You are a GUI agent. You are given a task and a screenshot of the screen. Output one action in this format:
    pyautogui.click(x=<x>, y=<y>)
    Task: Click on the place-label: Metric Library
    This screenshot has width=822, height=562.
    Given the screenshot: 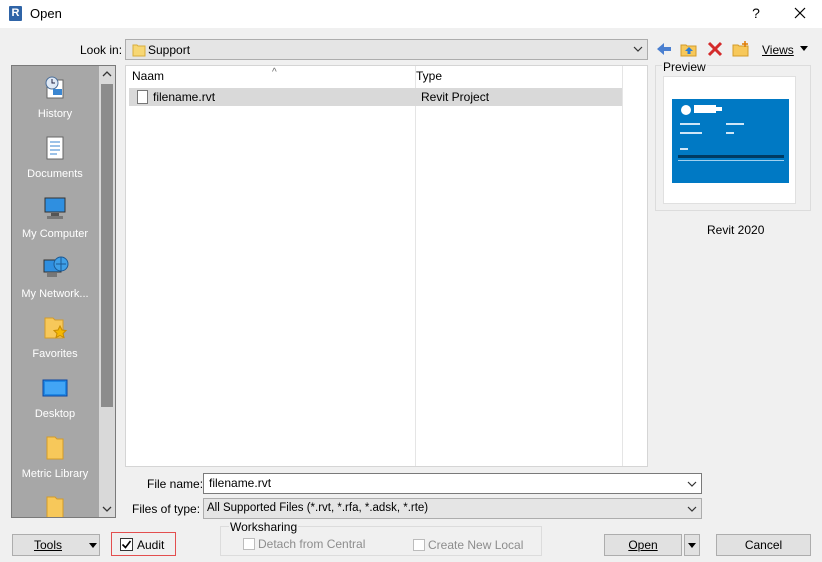 What is the action you would take?
    pyautogui.click(x=55, y=474)
    